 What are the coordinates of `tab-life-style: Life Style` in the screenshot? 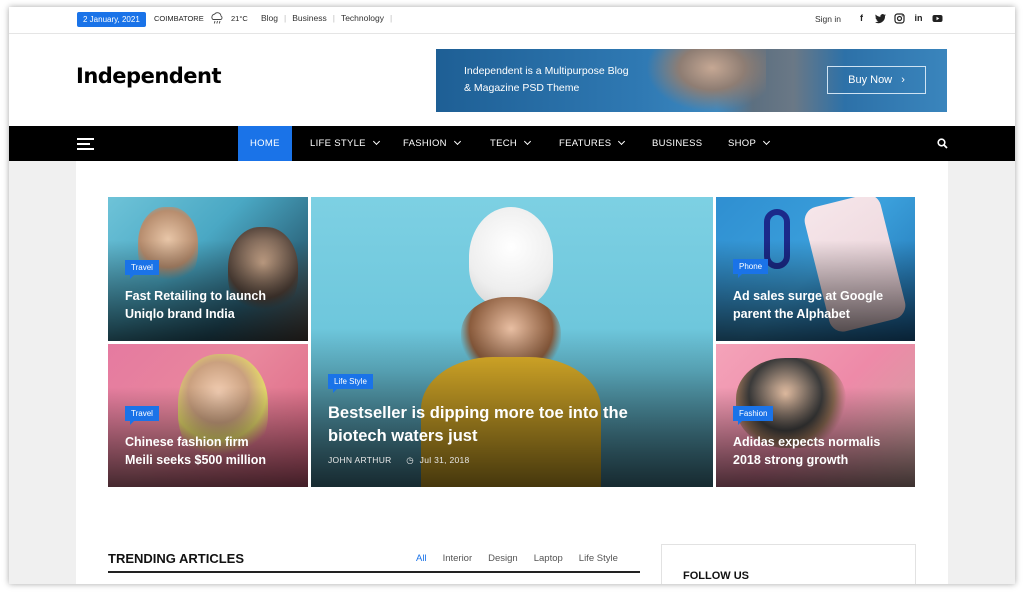 It's located at (598, 558).